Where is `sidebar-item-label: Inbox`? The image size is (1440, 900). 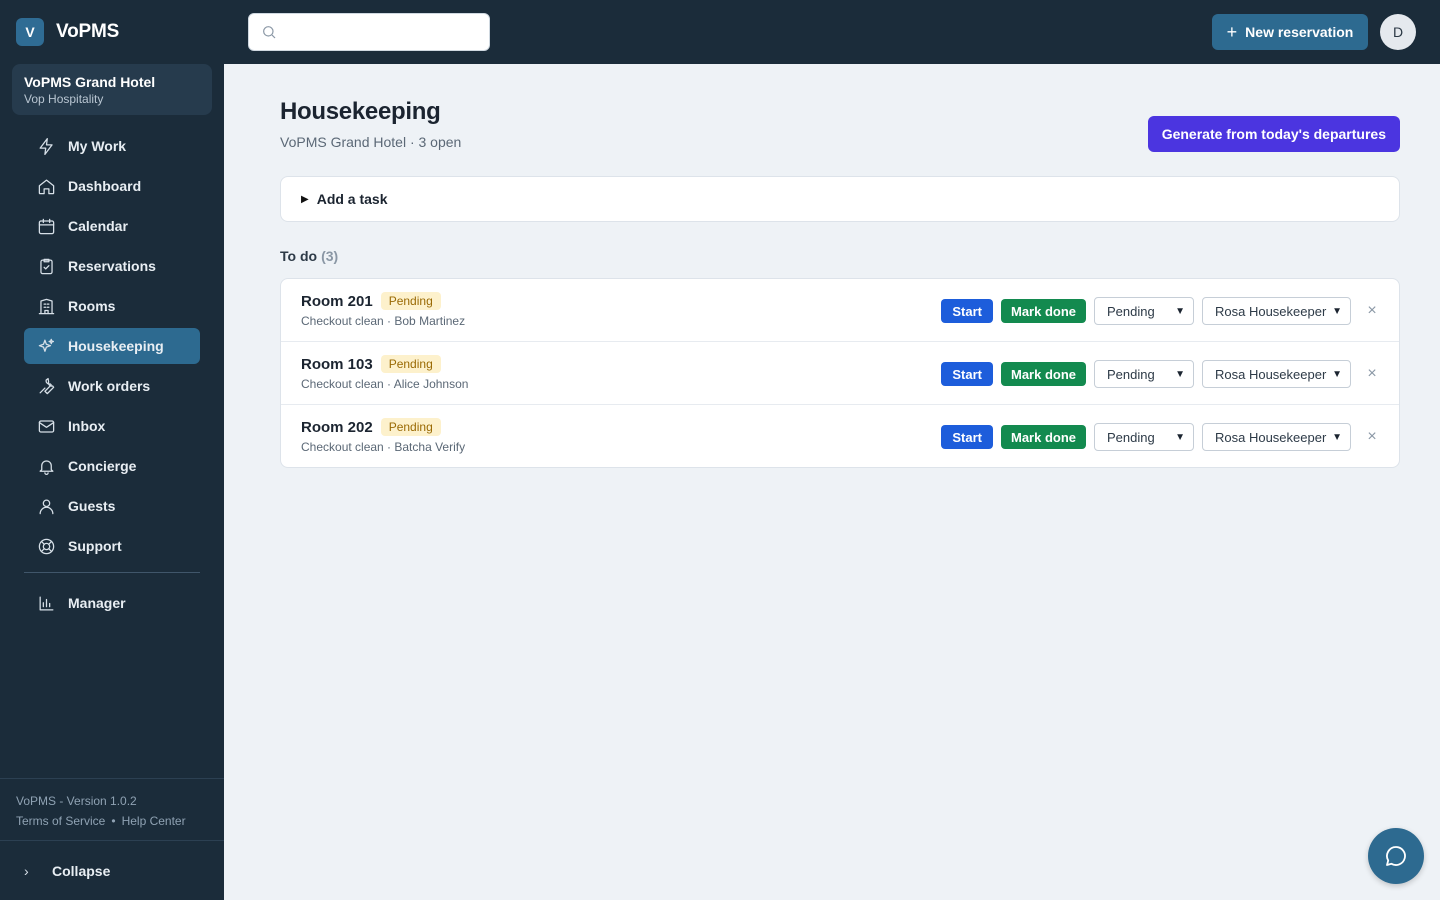 sidebar-item-label: Inbox is located at coordinates (87, 426).